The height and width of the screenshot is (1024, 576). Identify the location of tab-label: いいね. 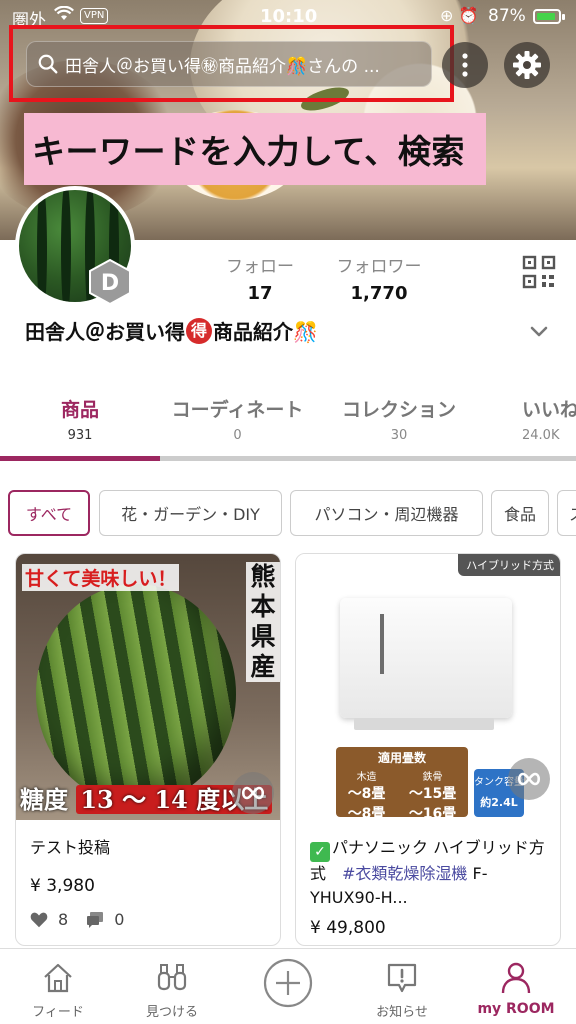
(549, 410).